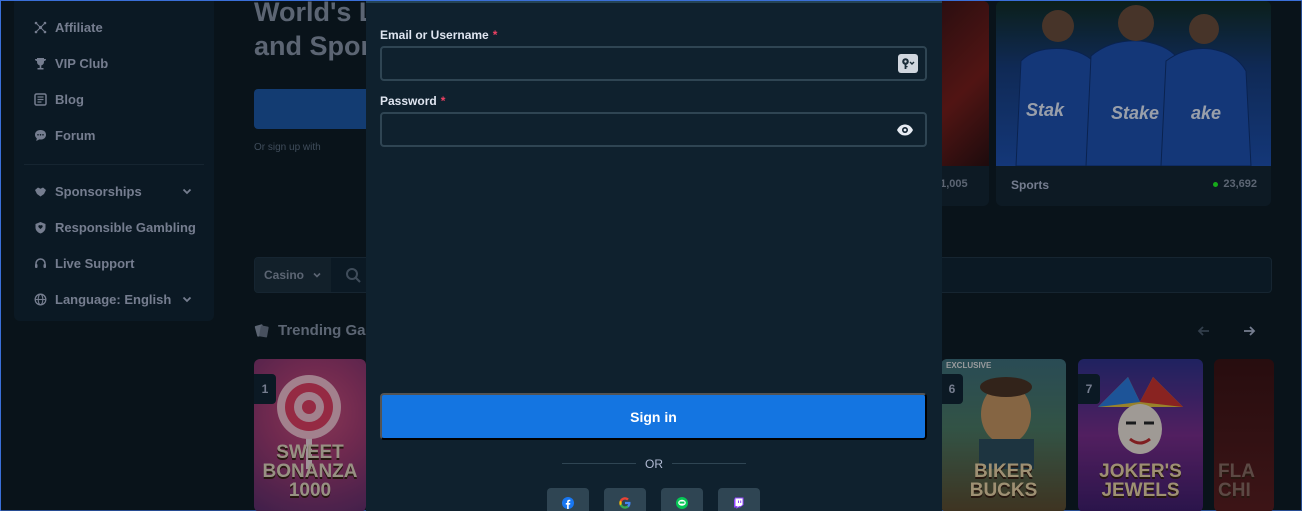  Describe the element at coordinates (95, 263) in the screenshot. I see `sidebar-item-label: Live Support` at that location.